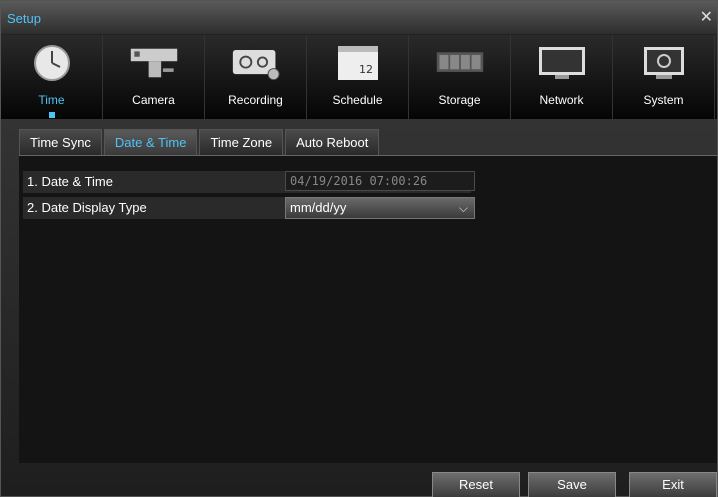  Describe the element at coordinates (359, 18) in the screenshot. I see `title-bar: Setup ✕` at that location.